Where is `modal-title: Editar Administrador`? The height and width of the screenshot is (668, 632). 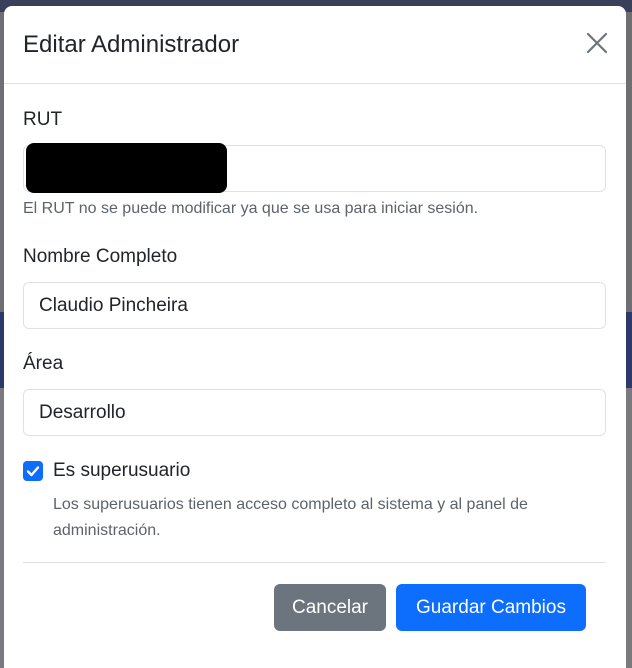 modal-title: Editar Administrador is located at coordinates (131, 44).